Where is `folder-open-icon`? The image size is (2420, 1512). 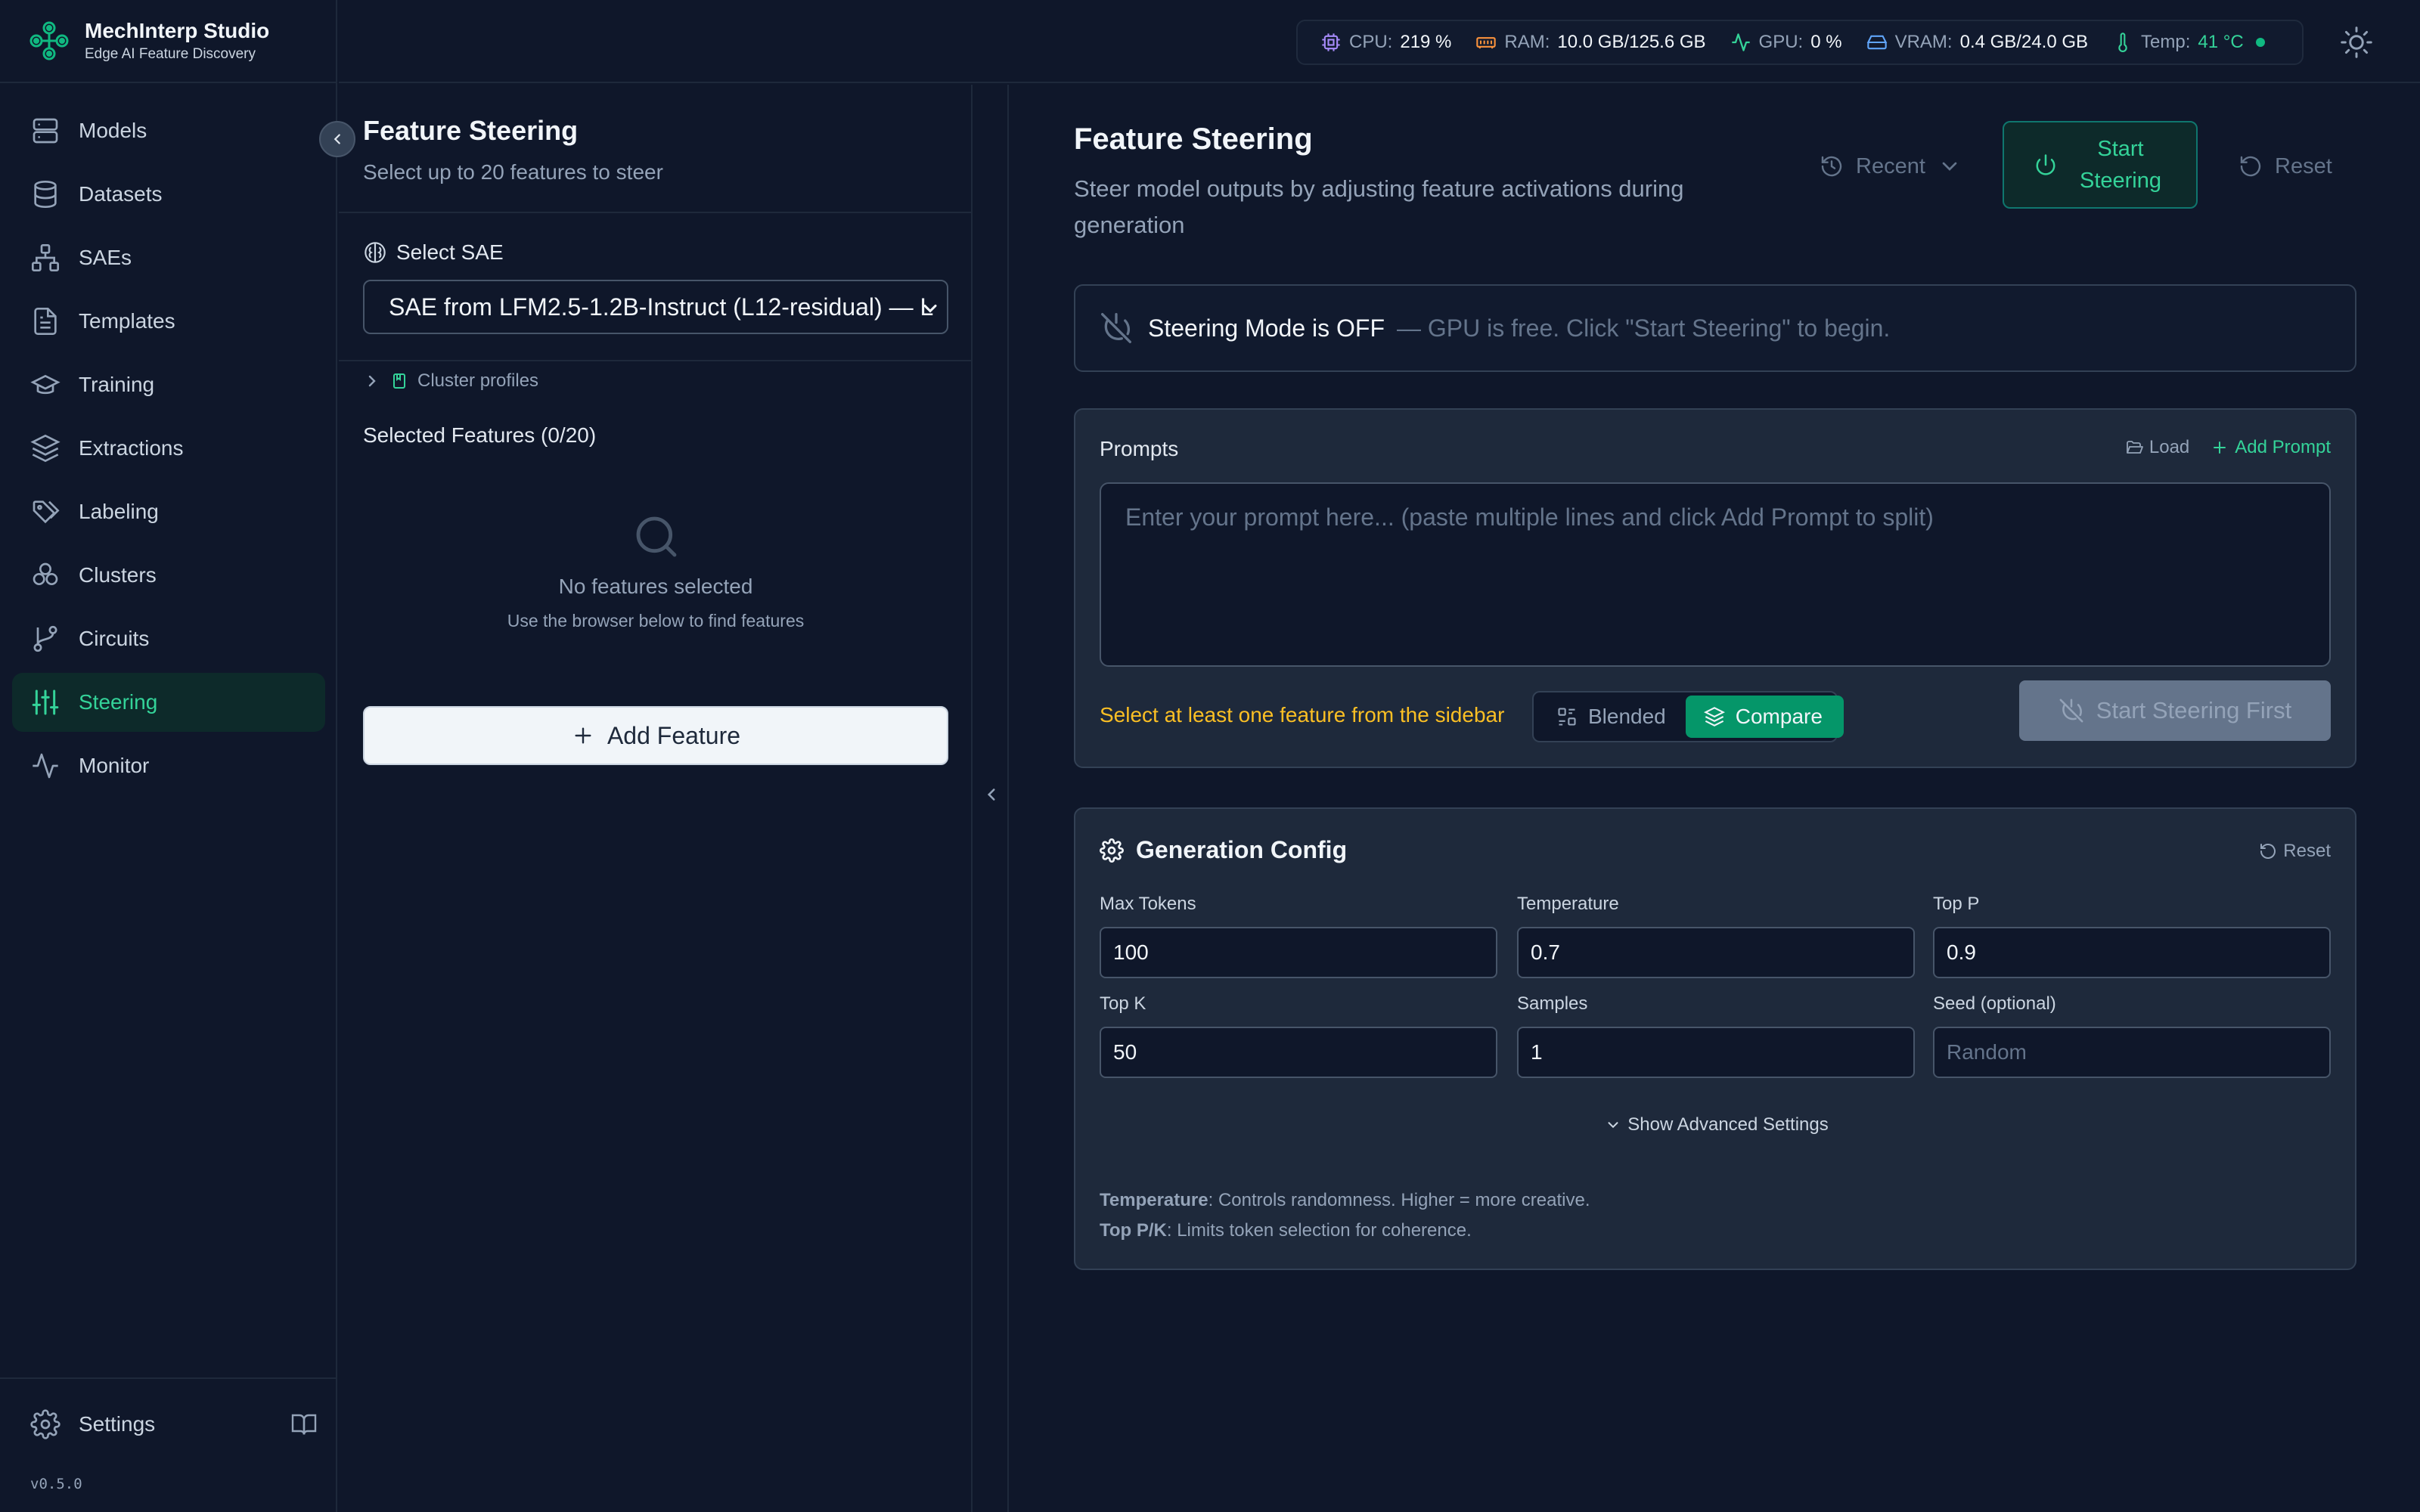
folder-open-icon is located at coordinates (2134, 447).